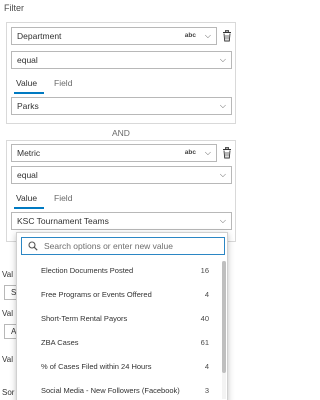  I want to click on option-label: % of Cases Filed within 24 Hours, so click(96, 366).